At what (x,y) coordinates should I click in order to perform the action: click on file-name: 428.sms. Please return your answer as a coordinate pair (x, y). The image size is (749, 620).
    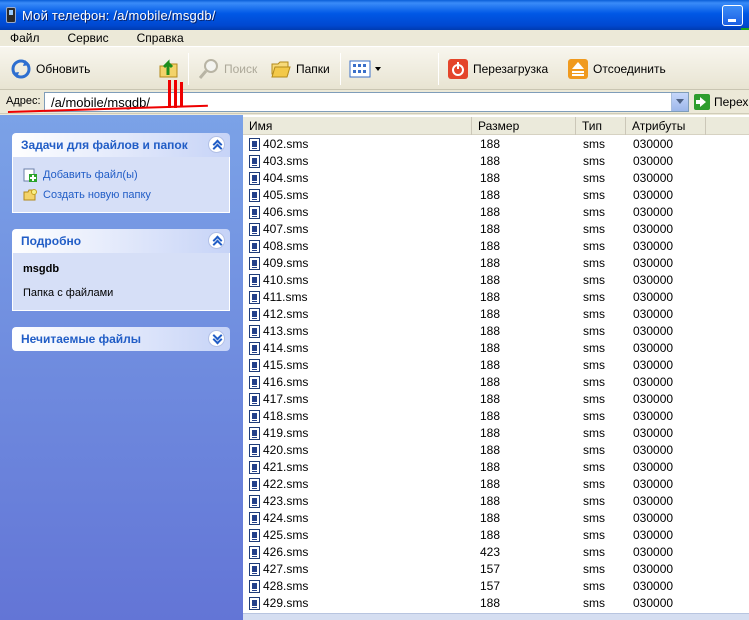
    Looking at the image, I should click on (286, 586).